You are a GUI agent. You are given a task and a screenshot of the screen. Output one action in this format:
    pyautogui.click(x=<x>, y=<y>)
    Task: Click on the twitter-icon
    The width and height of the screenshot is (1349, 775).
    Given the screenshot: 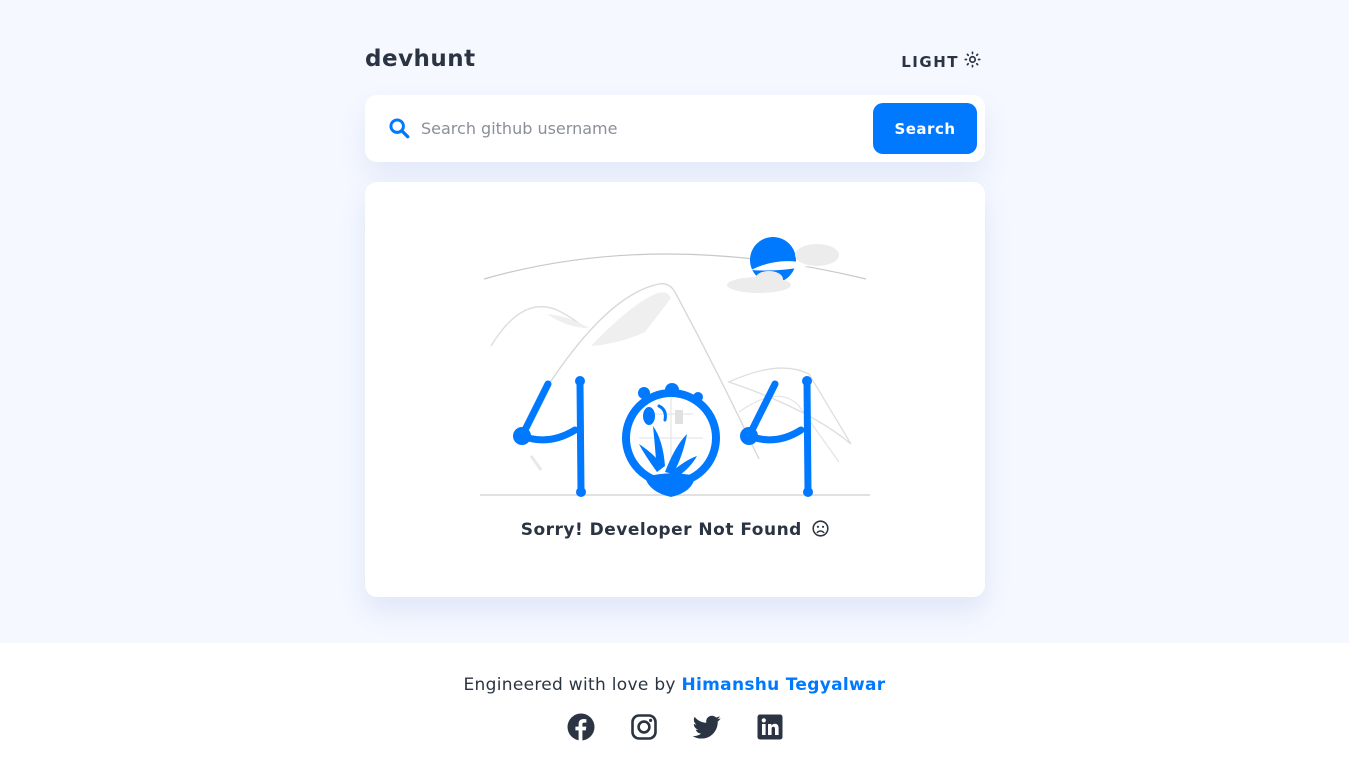 What is the action you would take?
    pyautogui.click(x=706, y=730)
    